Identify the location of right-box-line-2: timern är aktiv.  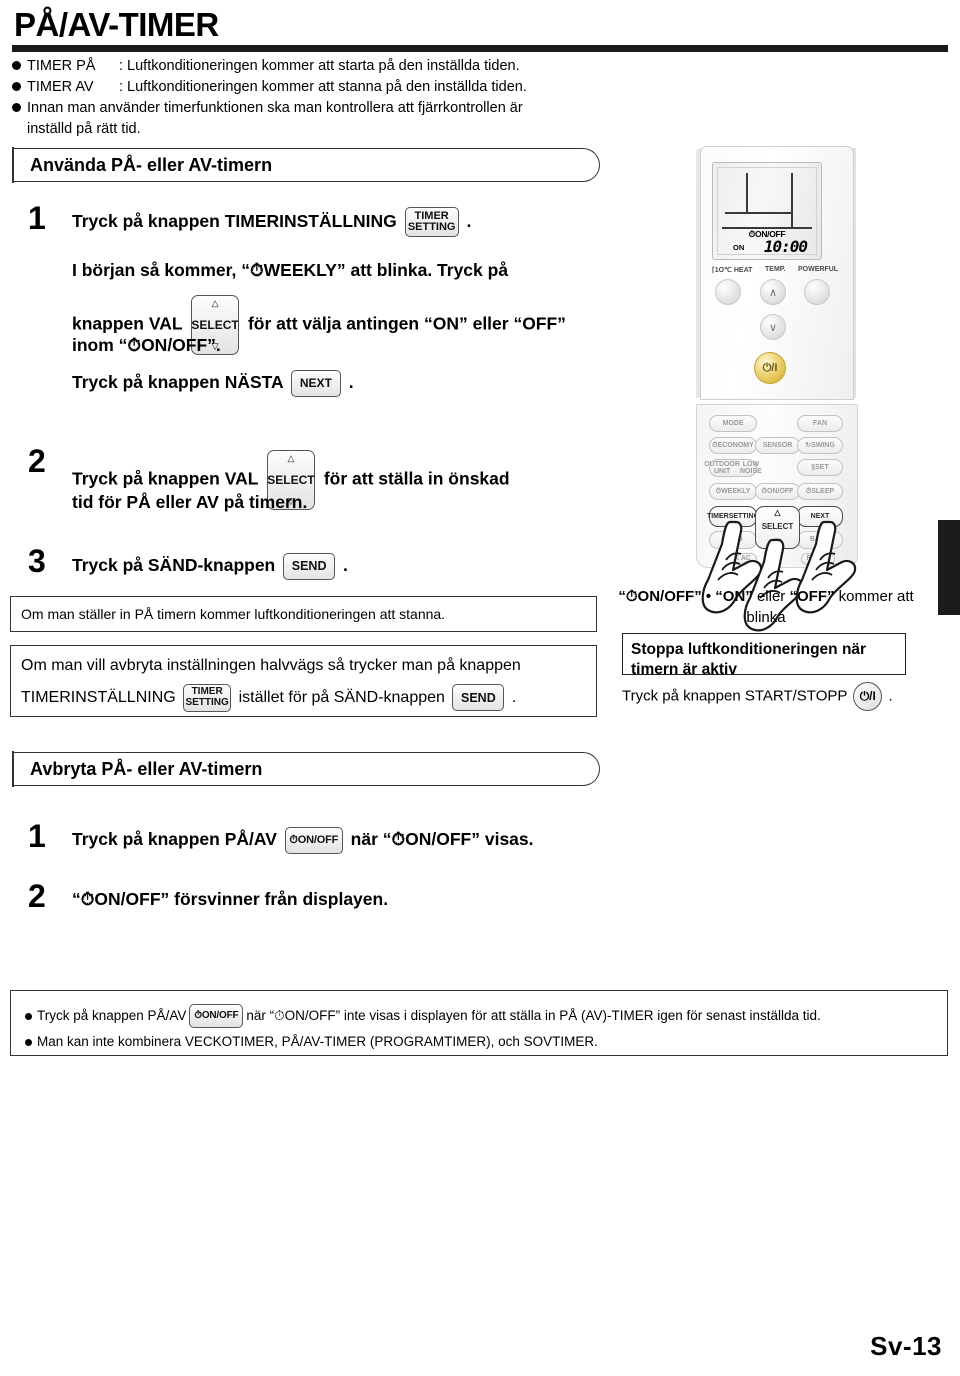
(684, 669).